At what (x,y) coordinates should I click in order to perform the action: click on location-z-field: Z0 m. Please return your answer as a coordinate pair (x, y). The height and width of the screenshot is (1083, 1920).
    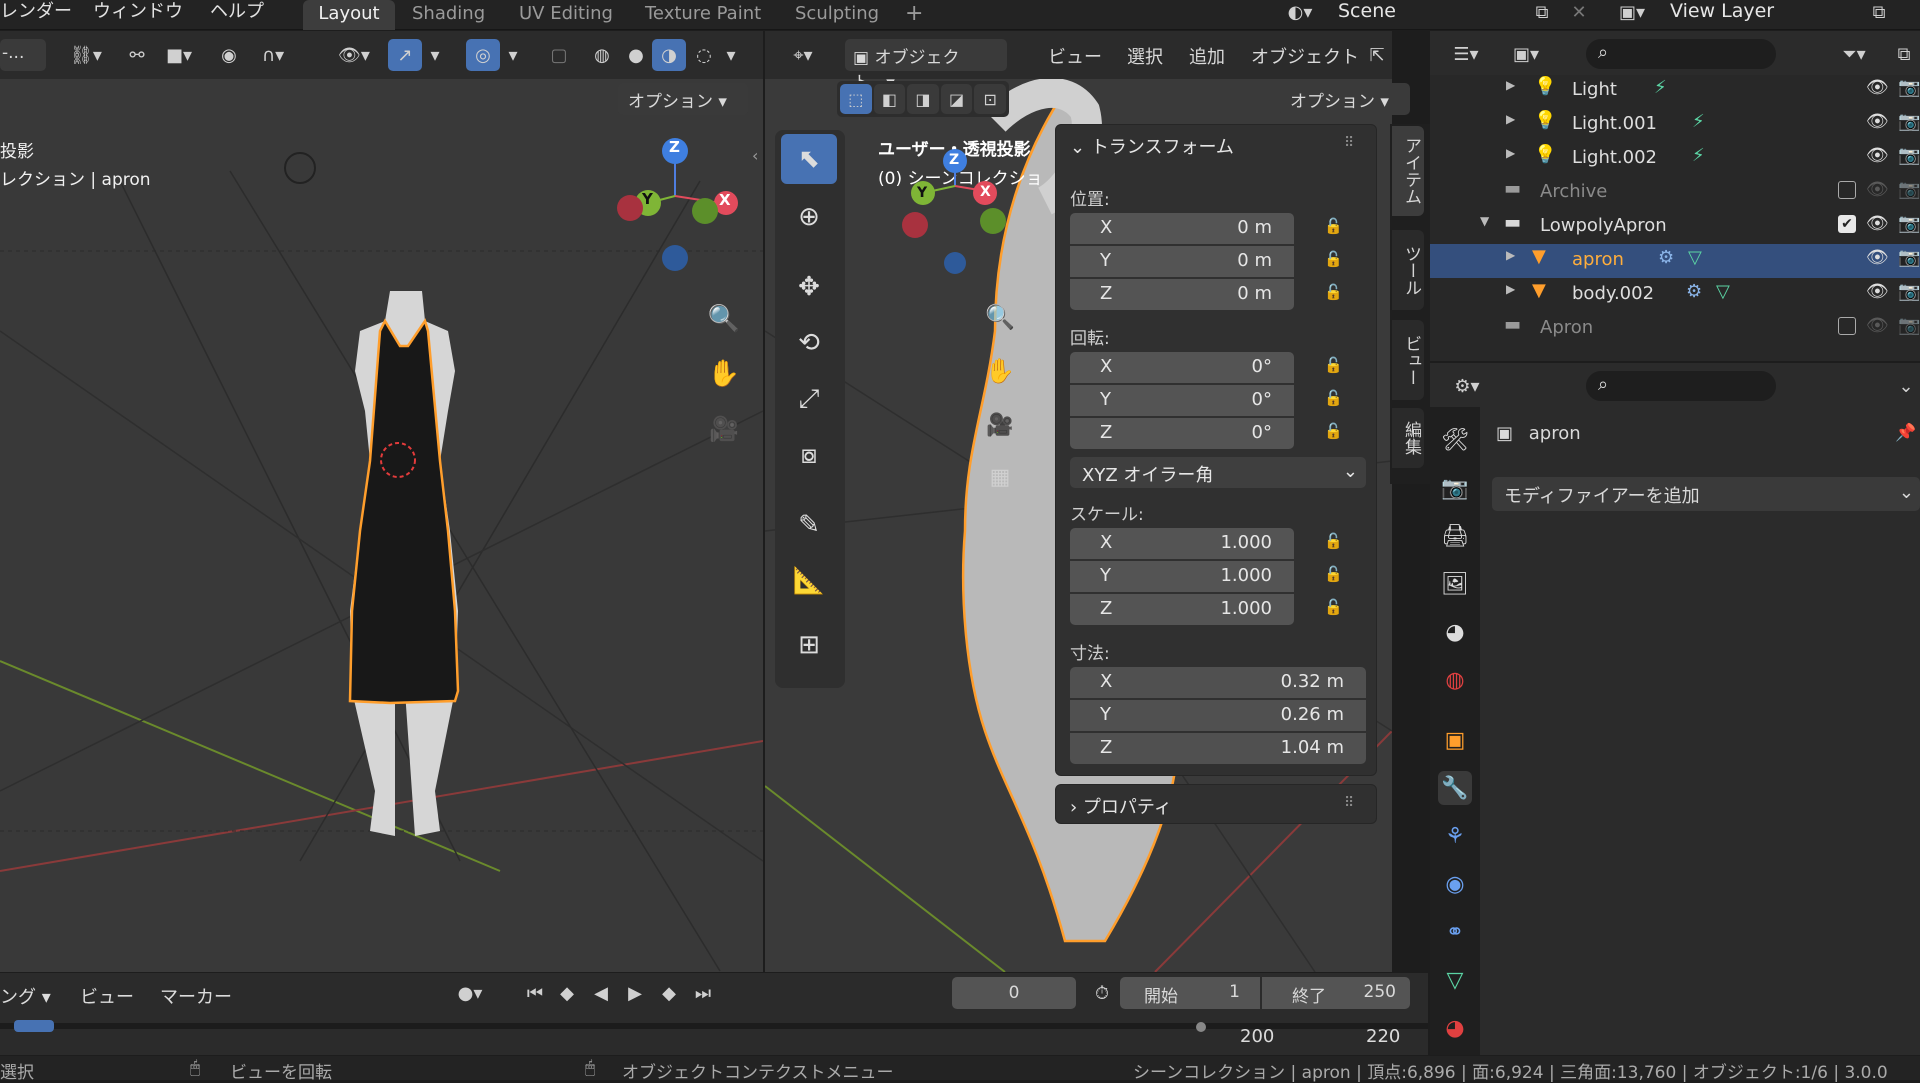
    Looking at the image, I should click on (1182, 294).